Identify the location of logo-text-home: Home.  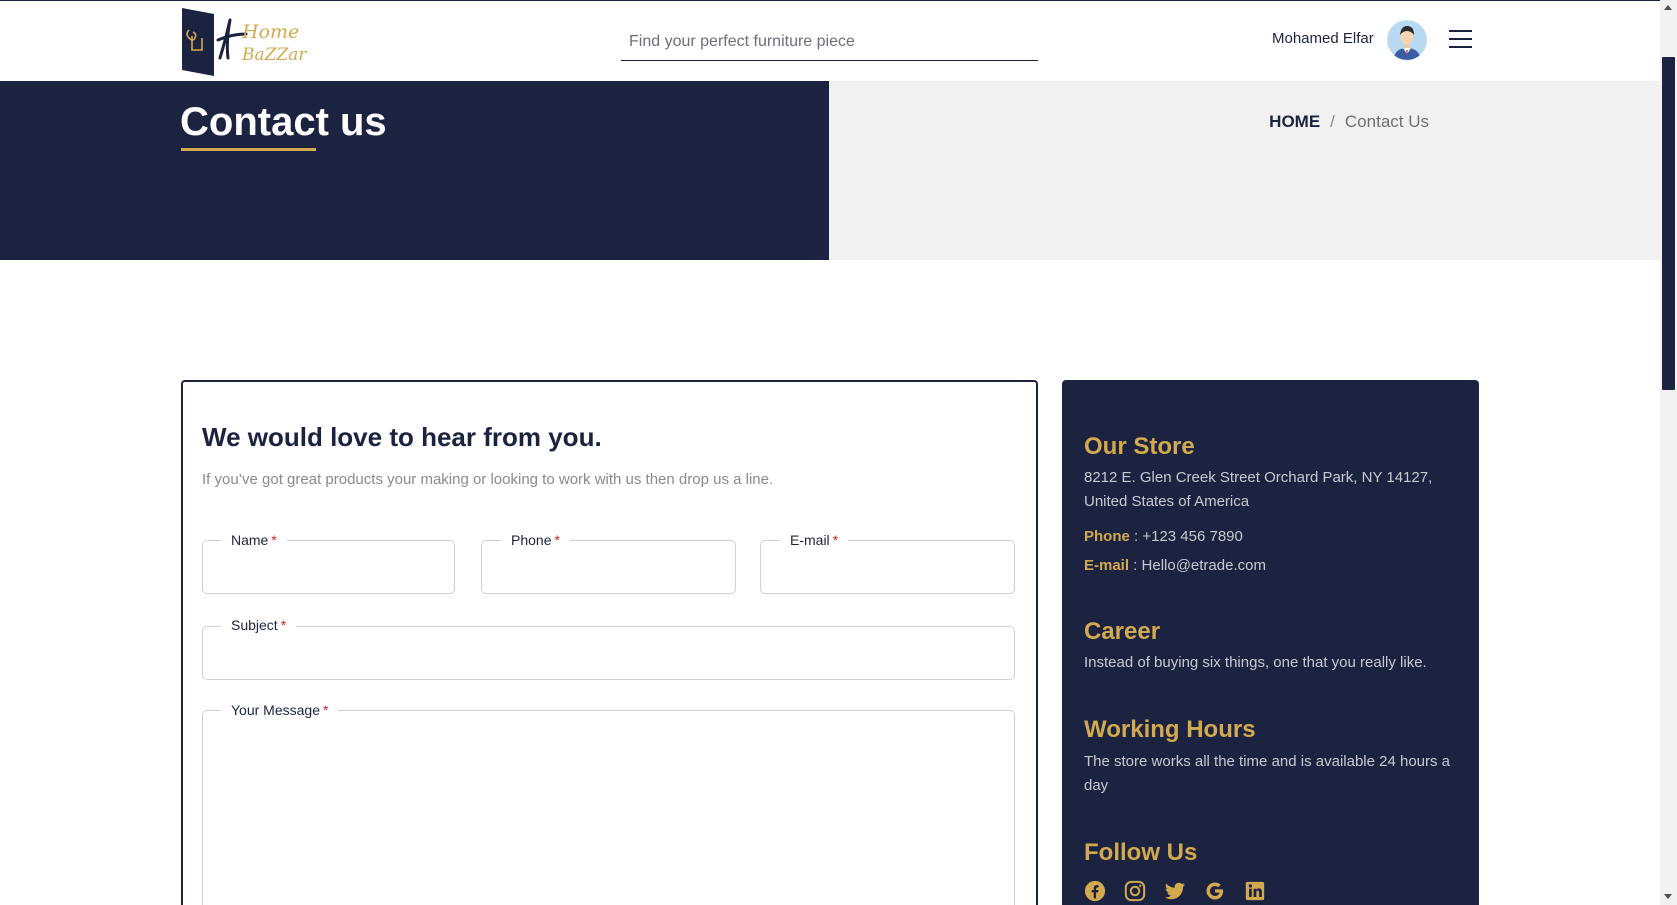
(270, 32).